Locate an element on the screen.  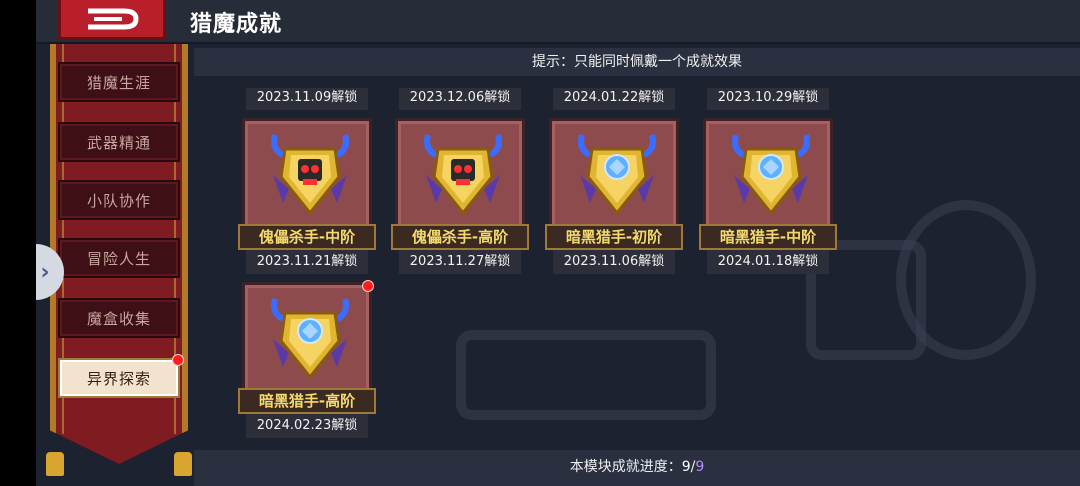
top-bar: 猎魔成就 is located at coordinates (558, 22).